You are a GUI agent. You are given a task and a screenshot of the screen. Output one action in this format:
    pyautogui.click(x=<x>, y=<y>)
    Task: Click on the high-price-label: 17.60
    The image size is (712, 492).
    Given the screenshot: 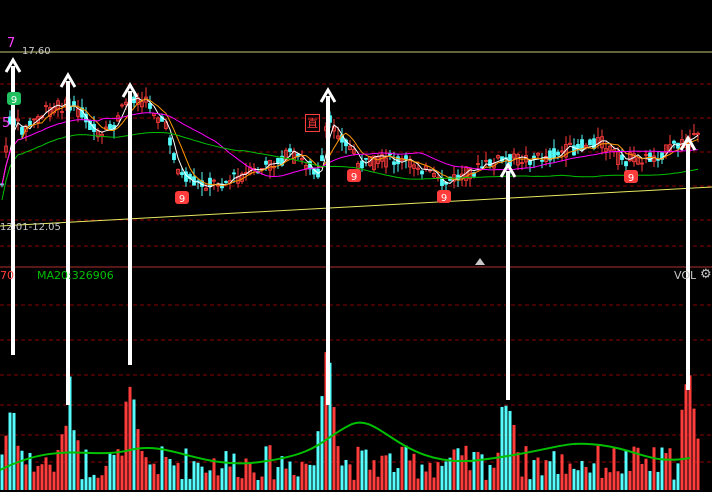 What is the action you would take?
    pyautogui.click(x=36, y=51)
    